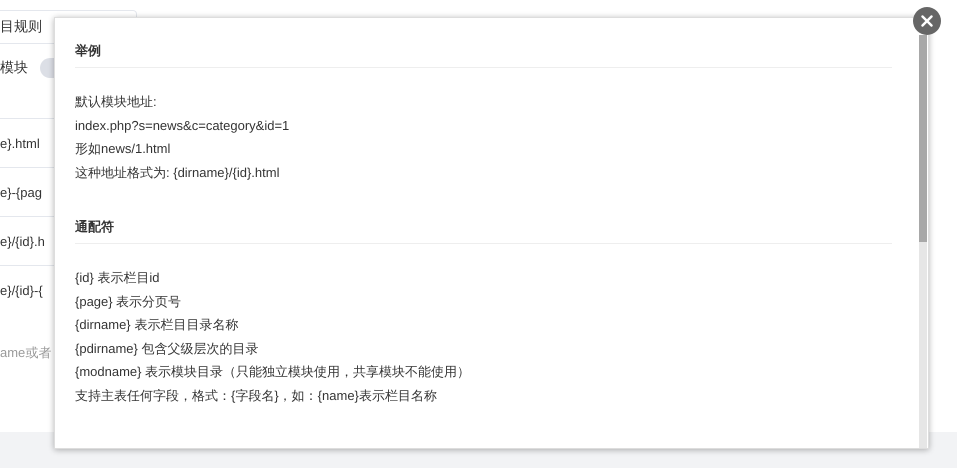  Describe the element at coordinates (157, 325) in the screenshot. I see `help-line: {dirname} 表示栏目目录名称` at that location.